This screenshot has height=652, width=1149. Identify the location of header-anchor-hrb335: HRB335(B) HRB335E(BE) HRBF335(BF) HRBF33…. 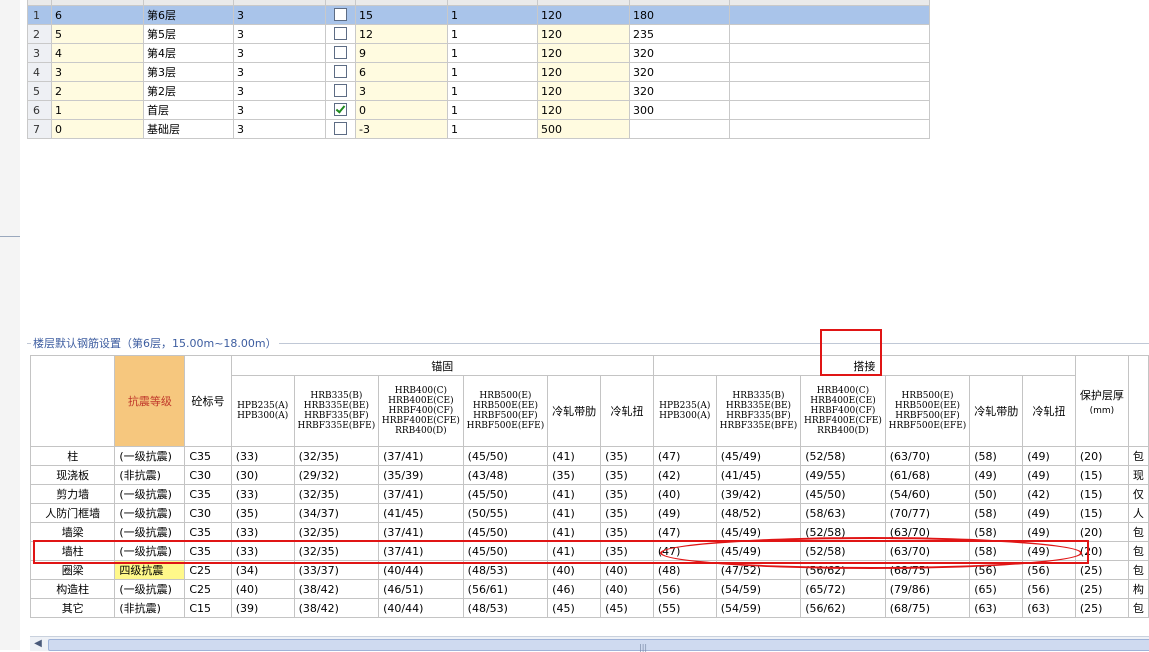
(336, 411).